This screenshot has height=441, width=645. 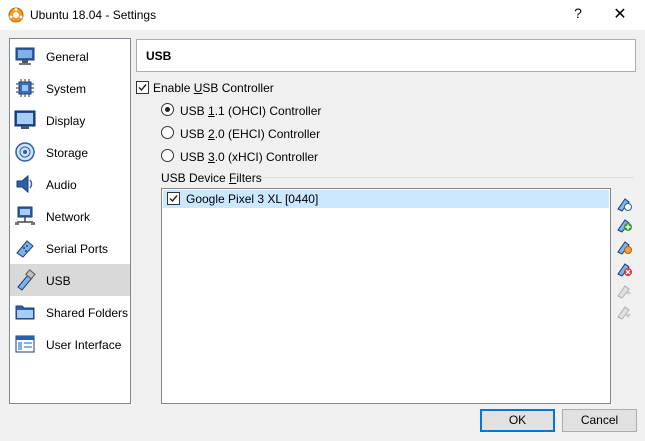 I want to click on edit-filter-icon, so click(x=624, y=246).